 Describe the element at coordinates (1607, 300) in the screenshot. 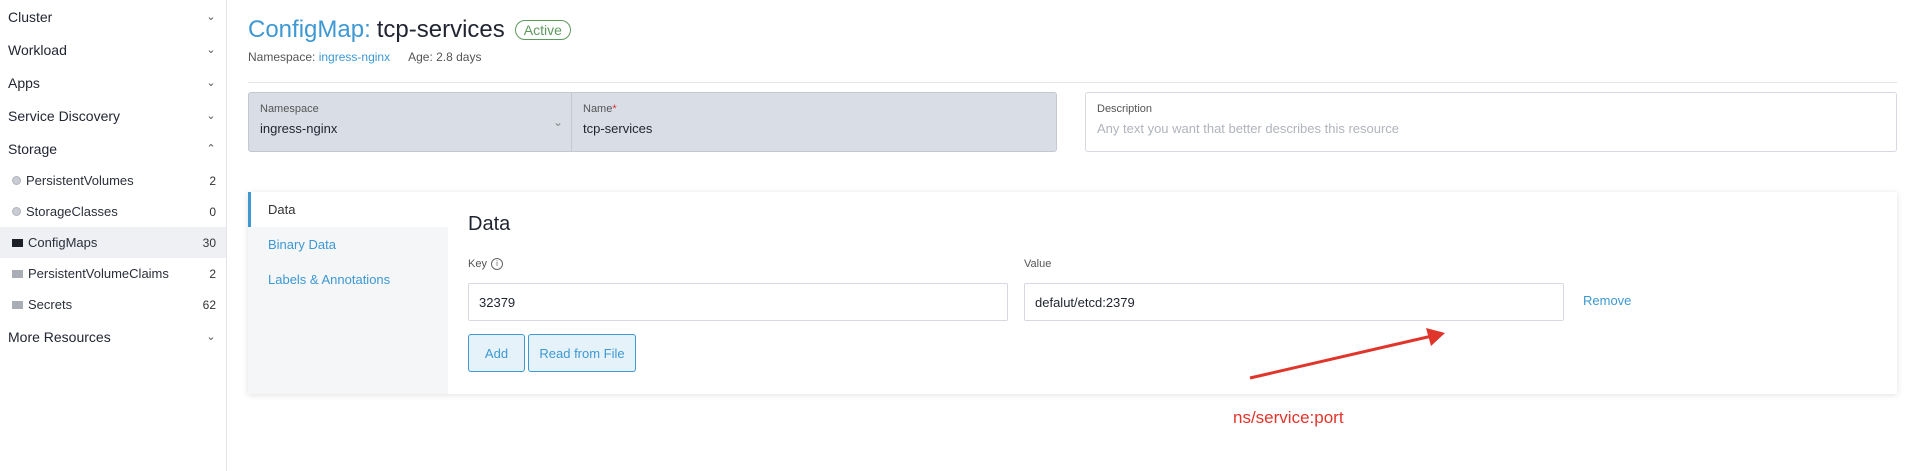

I see `remove-button: Remove` at that location.